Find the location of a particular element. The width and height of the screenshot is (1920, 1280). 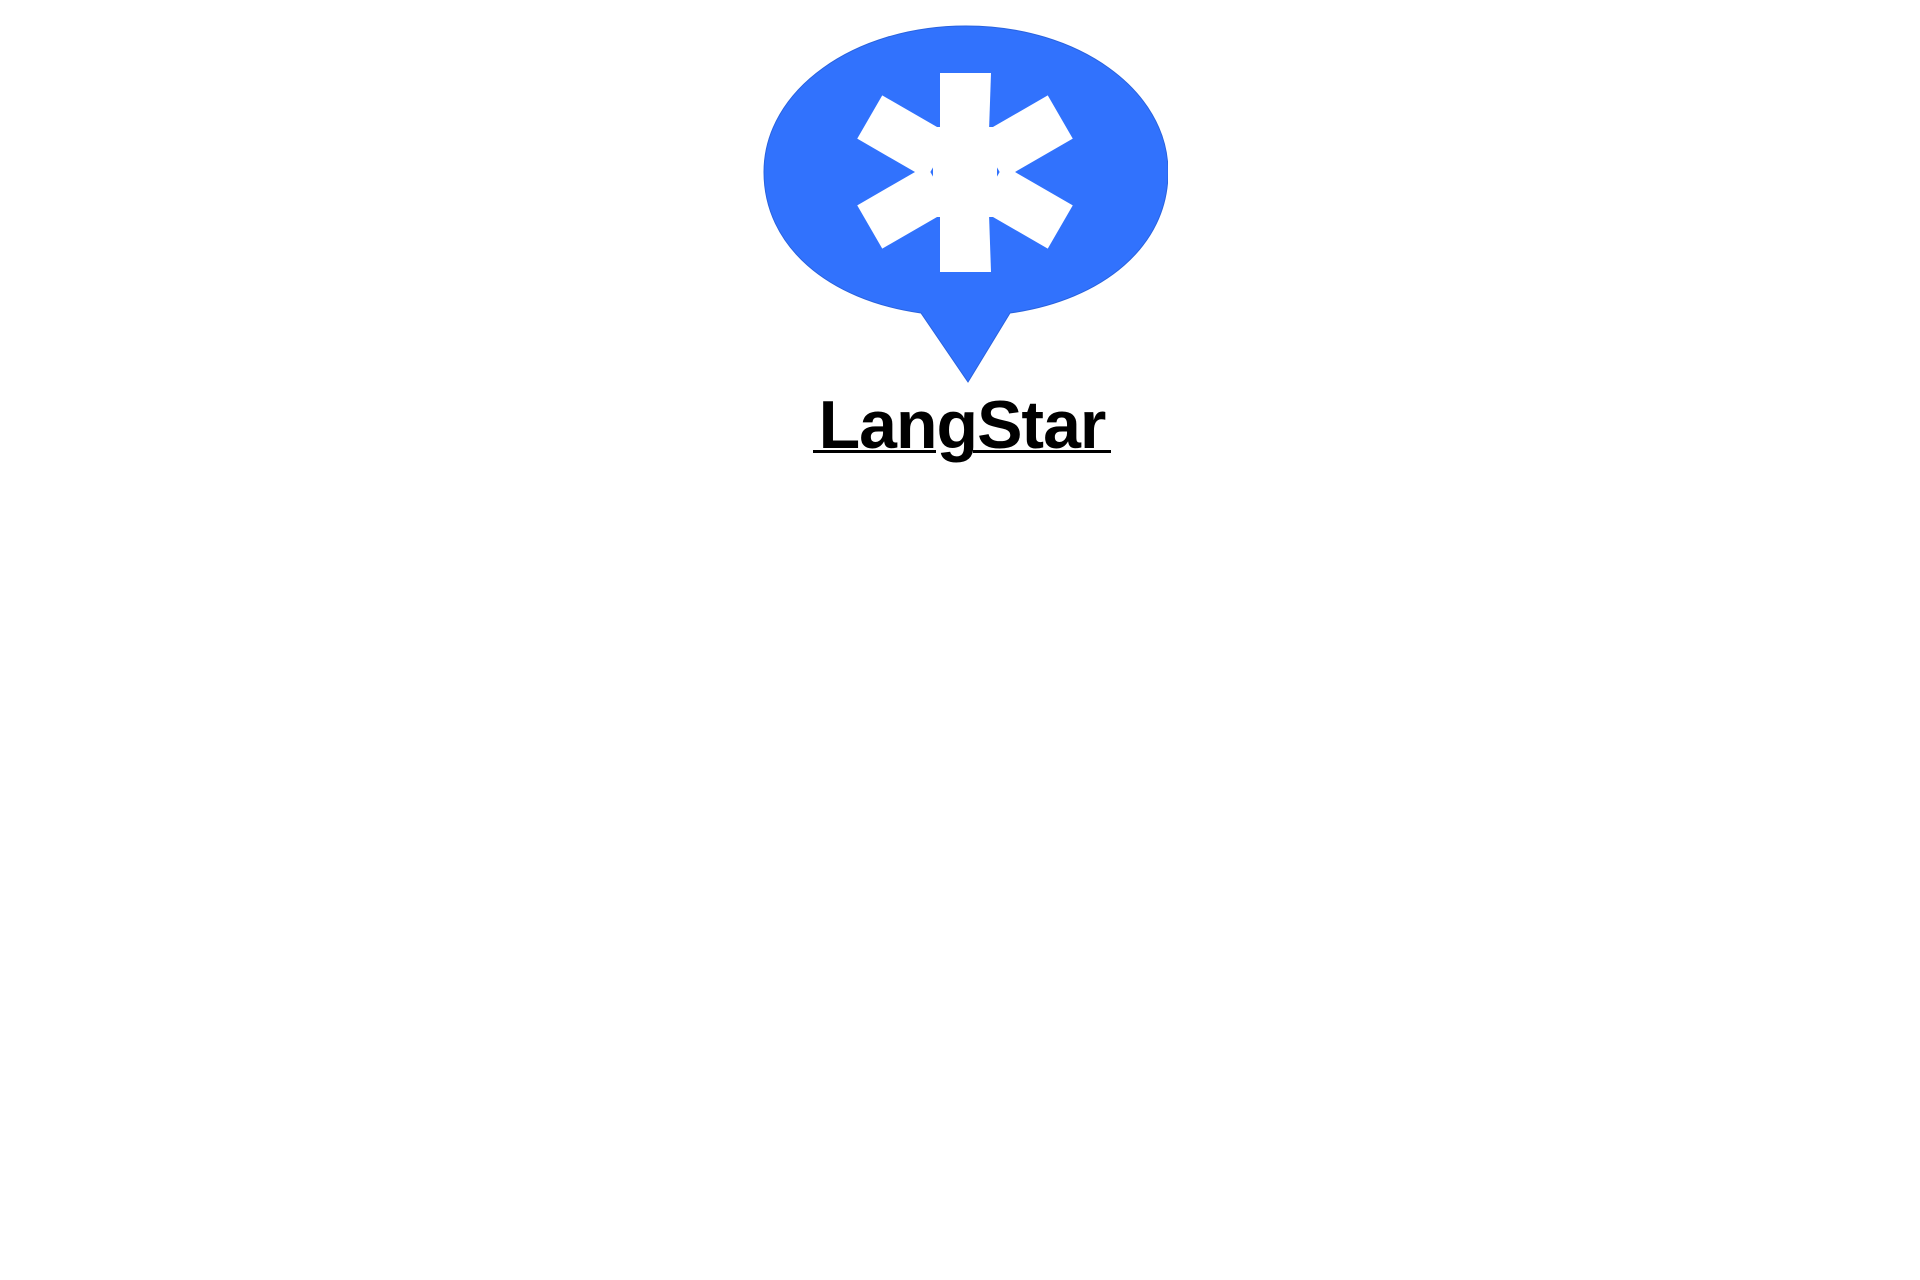

logo-wordmark: LangStar is located at coordinates (962, 425).